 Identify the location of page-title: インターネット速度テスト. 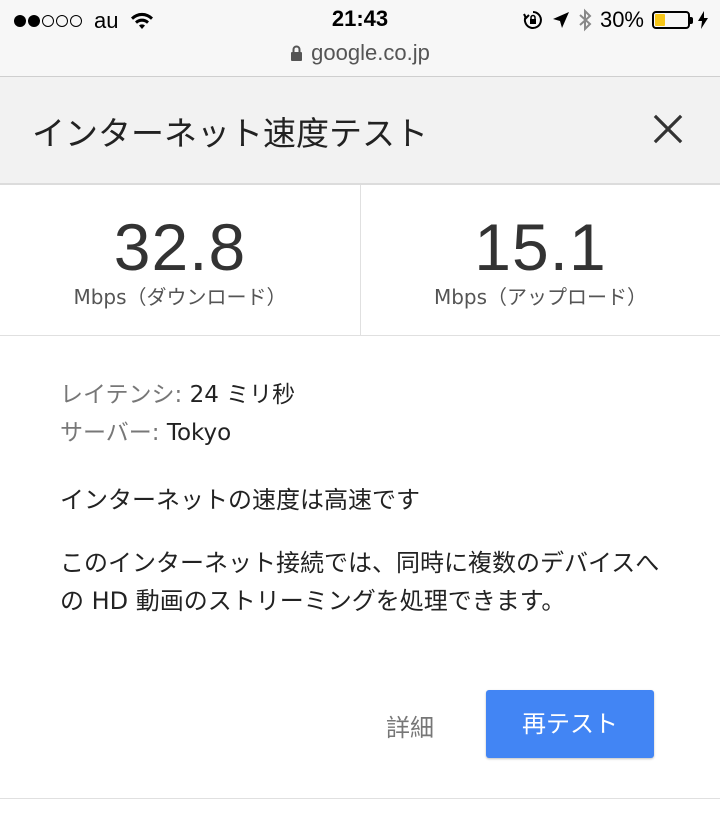
(230, 133).